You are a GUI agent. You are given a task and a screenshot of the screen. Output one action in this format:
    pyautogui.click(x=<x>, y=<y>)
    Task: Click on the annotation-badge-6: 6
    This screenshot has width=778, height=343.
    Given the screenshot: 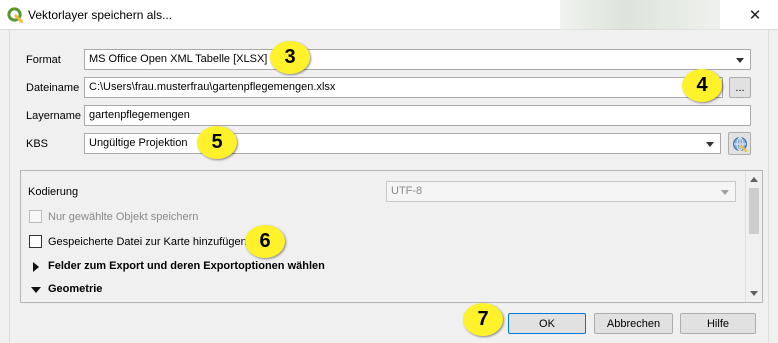 What is the action you would take?
    pyautogui.click(x=265, y=241)
    